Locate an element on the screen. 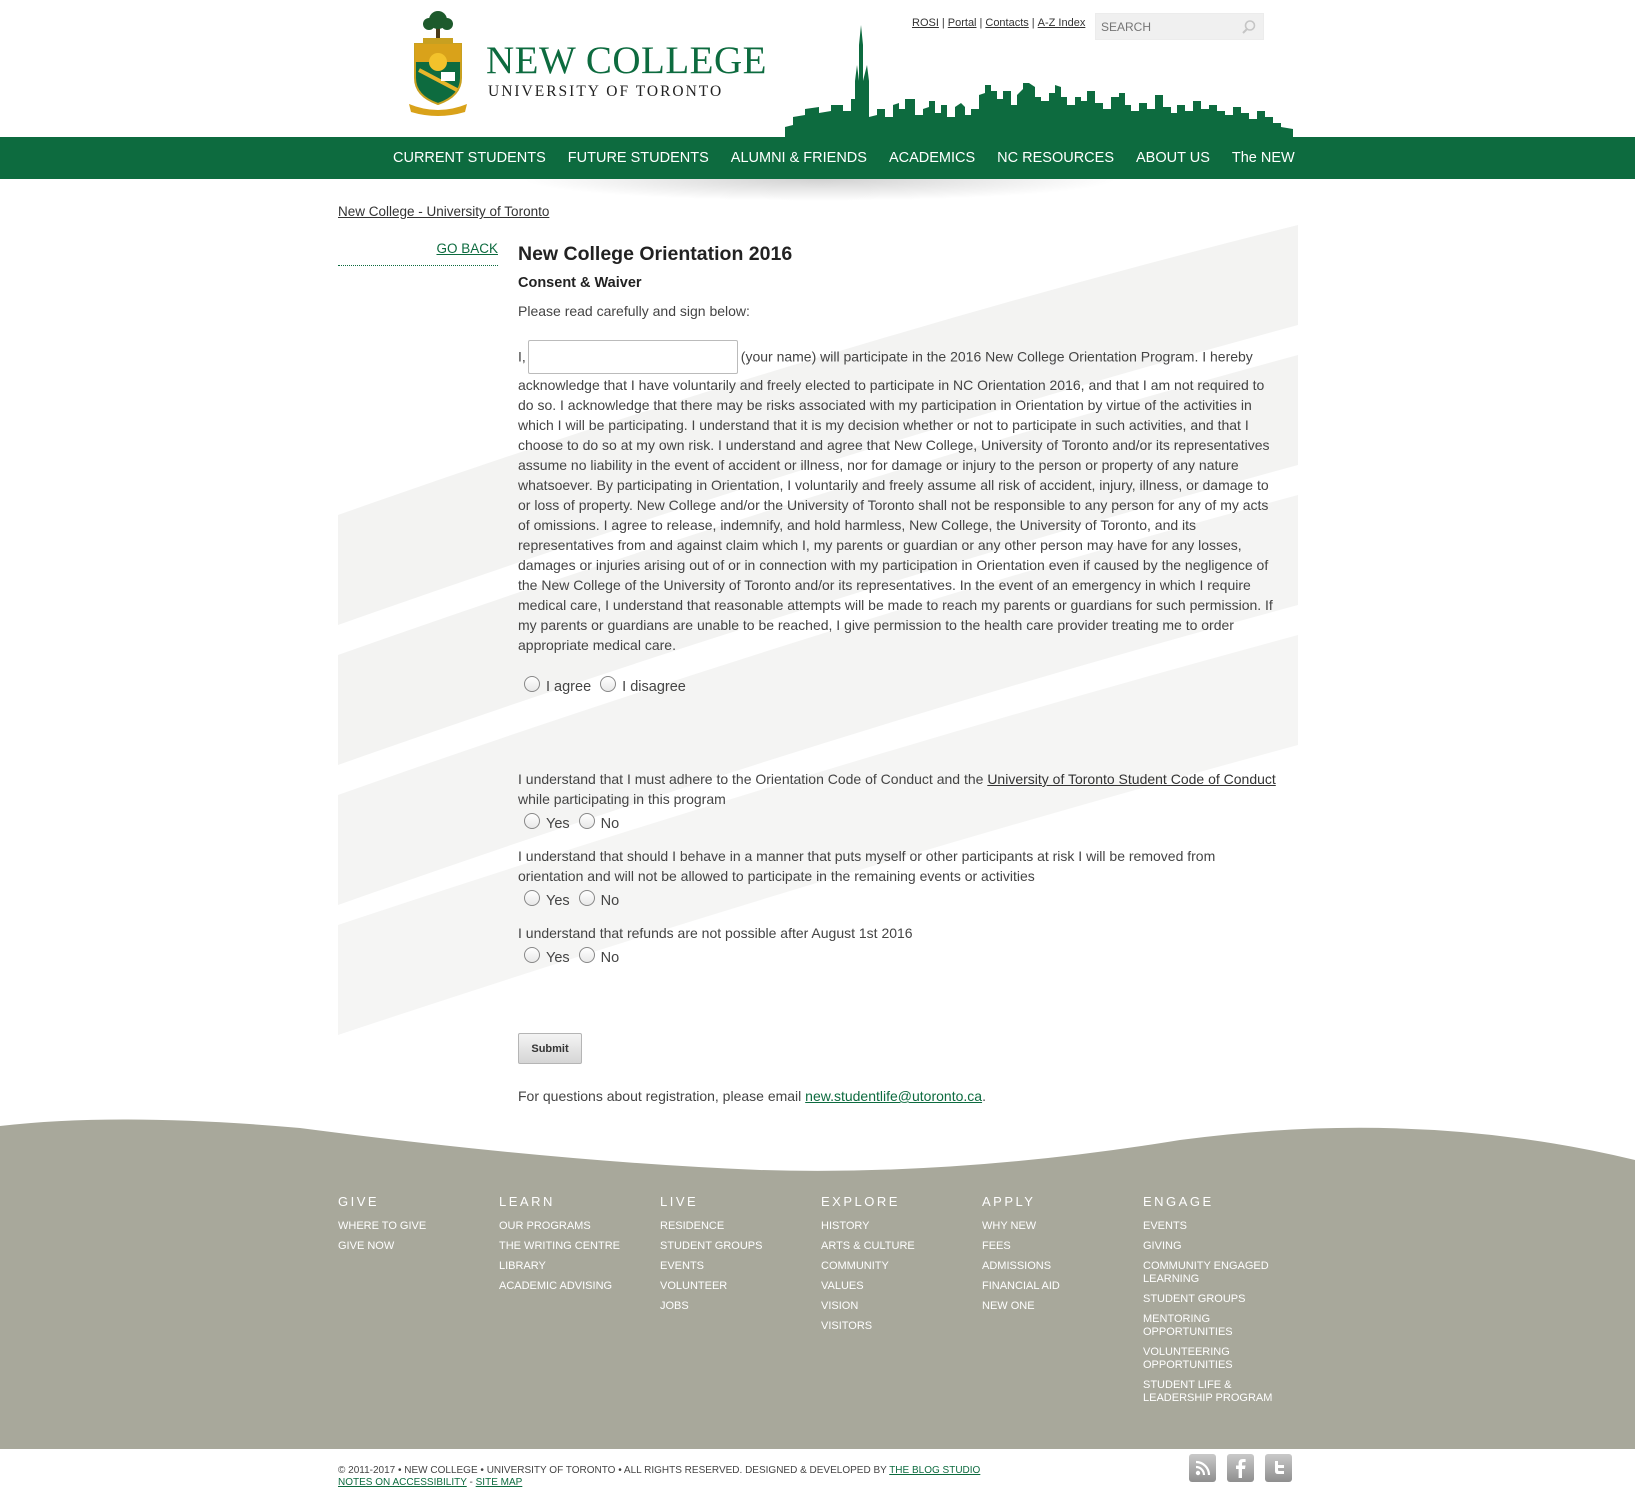 The image size is (1635, 1500). footer-heading: ENGAGE is located at coordinates (1178, 1201).